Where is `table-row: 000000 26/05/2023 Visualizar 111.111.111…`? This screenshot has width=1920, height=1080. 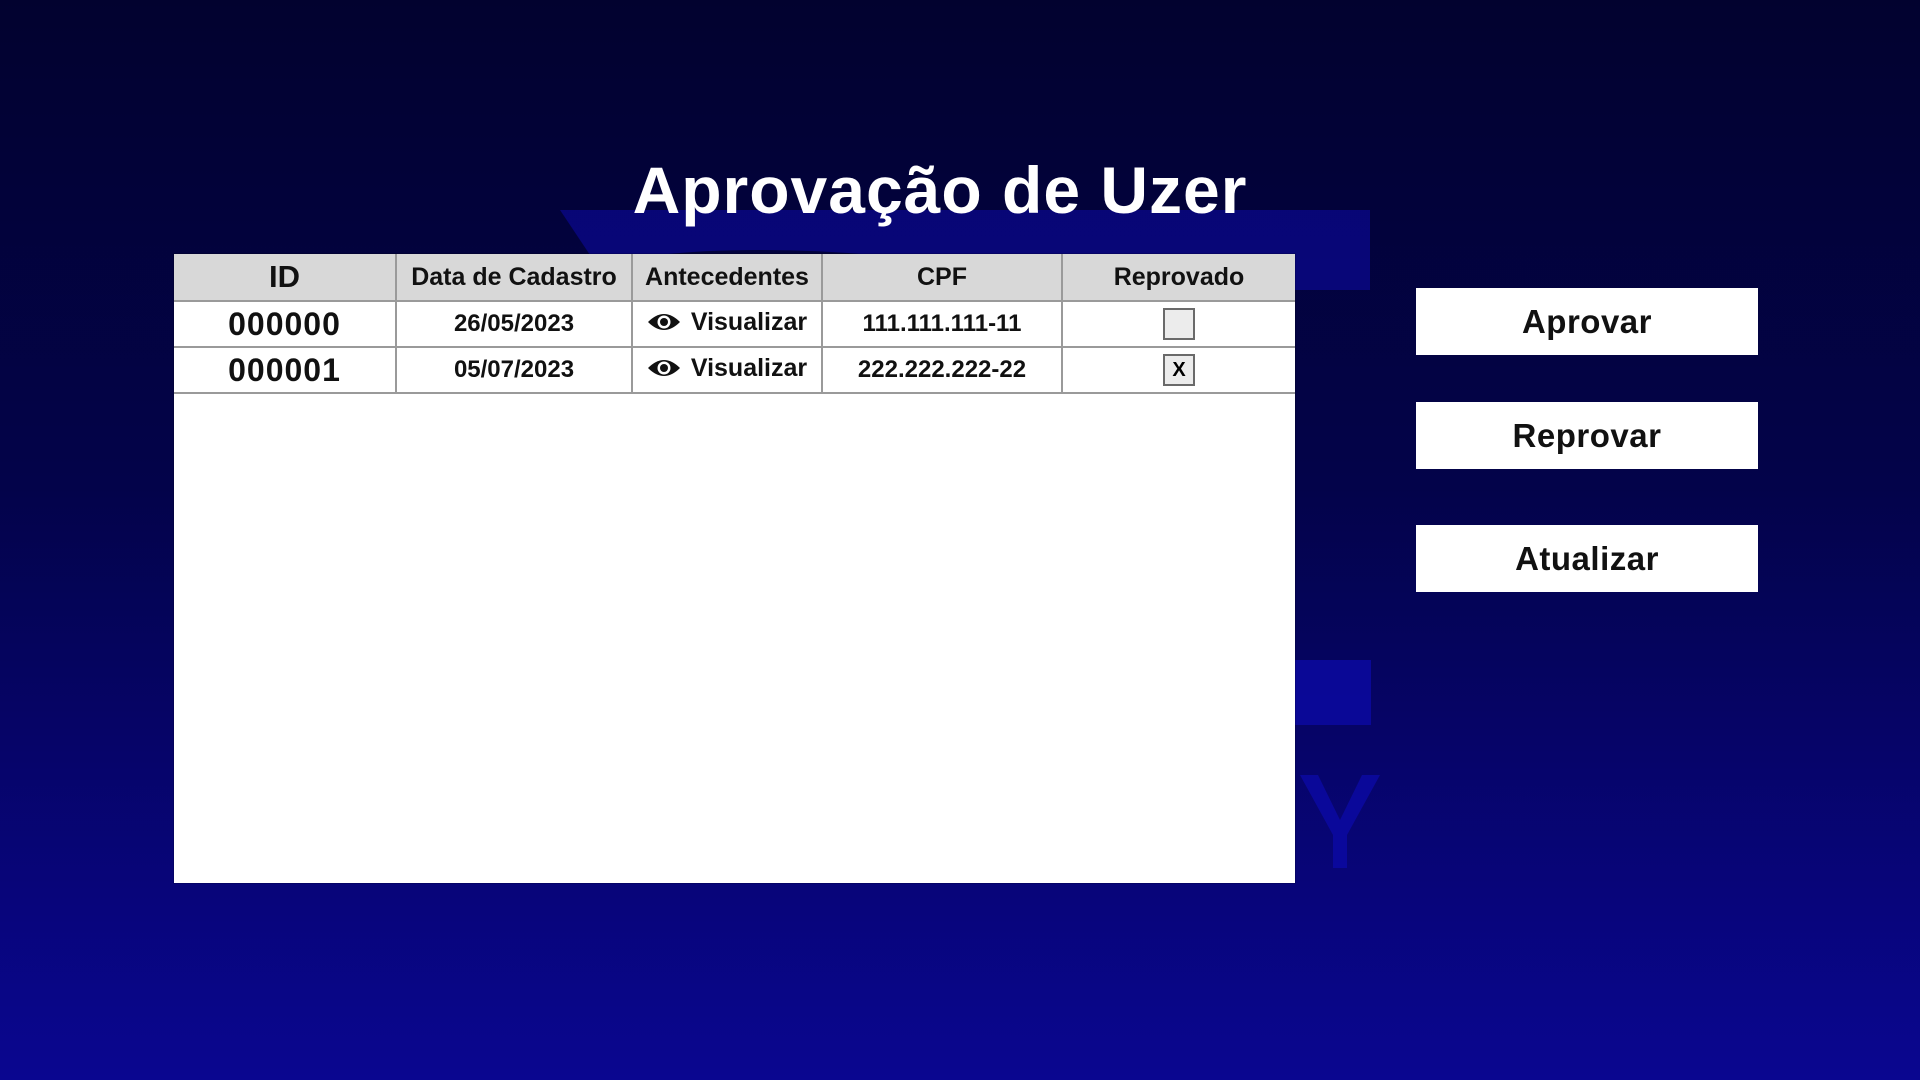 table-row: 000000 26/05/2023 Visualizar 111.111.111… is located at coordinates (734, 324).